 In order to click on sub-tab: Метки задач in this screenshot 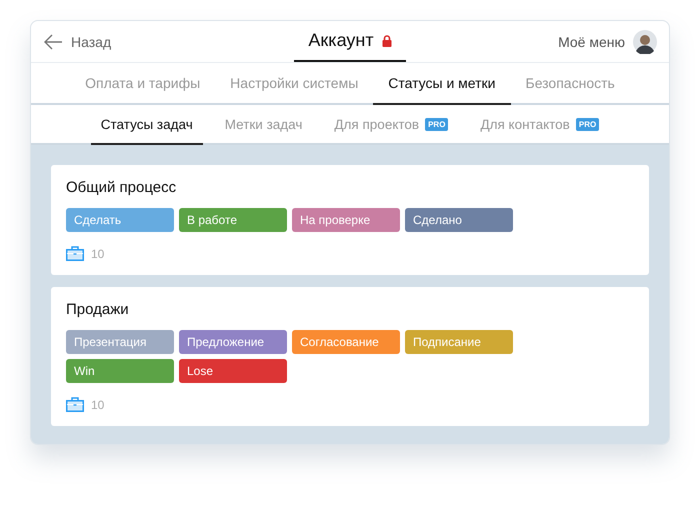, I will do `click(263, 125)`.